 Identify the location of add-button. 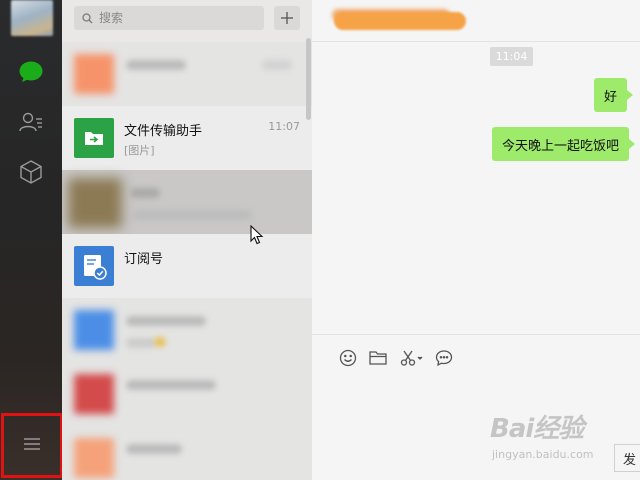
(287, 18).